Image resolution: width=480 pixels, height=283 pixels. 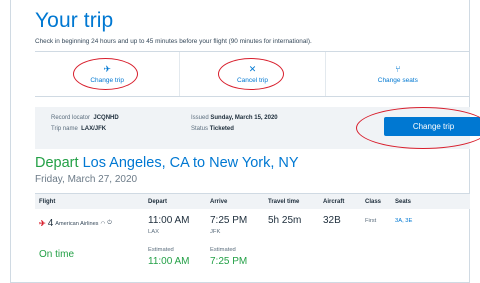 I want to click on aircraft: 32B, so click(x=332, y=220).